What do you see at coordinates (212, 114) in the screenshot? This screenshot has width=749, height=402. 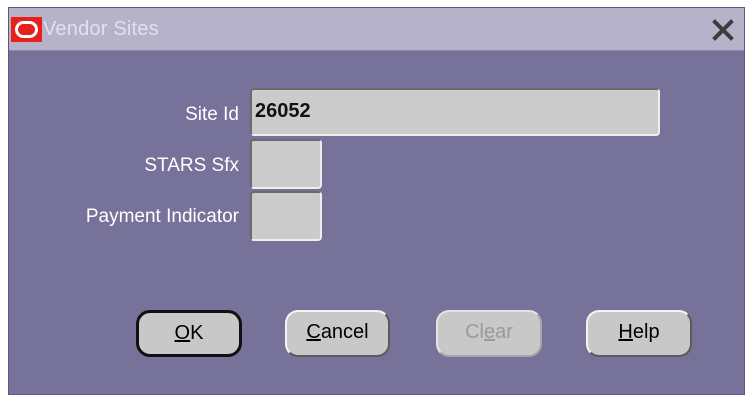 I see `site-id-label: Site Id` at bounding box center [212, 114].